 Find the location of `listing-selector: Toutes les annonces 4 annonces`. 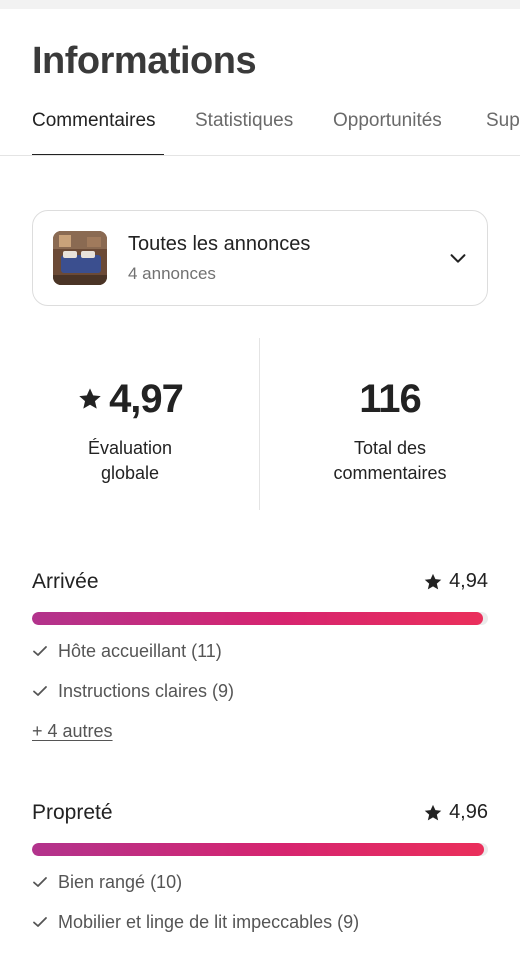

listing-selector: Toutes les annonces 4 annonces is located at coordinates (260, 258).